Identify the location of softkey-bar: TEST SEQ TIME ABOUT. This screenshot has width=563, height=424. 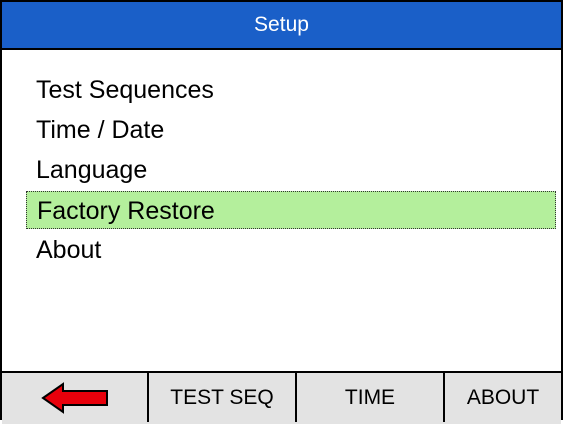
(281, 397).